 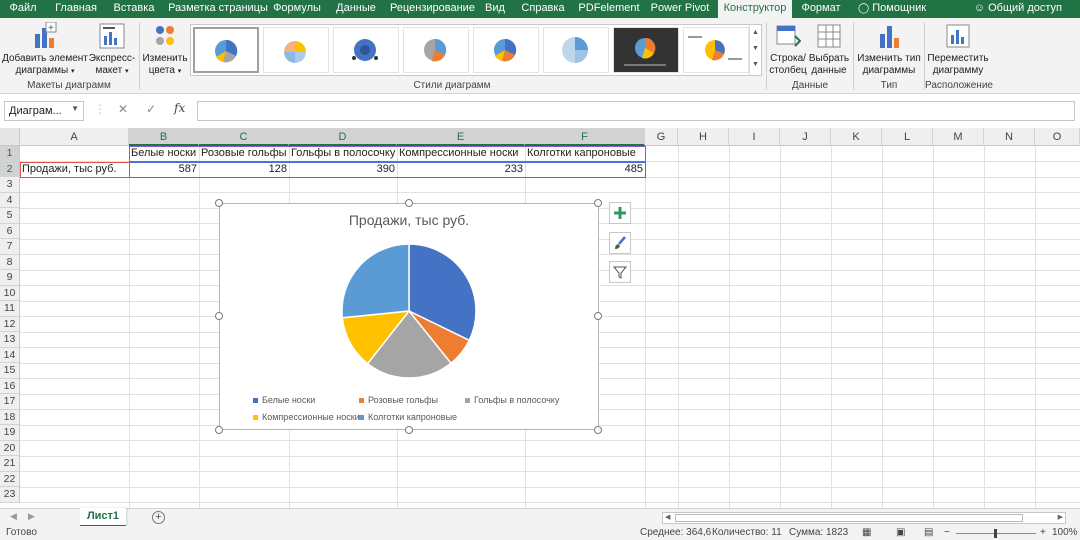 What do you see at coordinates (13, 516) in the screenshot?
I see `sheet-prev-icon: ◀` at bounding box center [13, 516].